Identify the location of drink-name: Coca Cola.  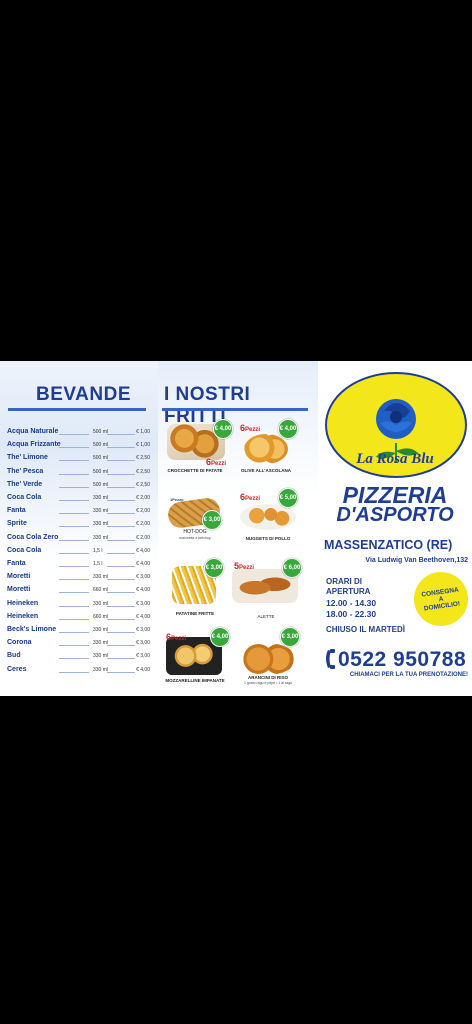
(24, 497).